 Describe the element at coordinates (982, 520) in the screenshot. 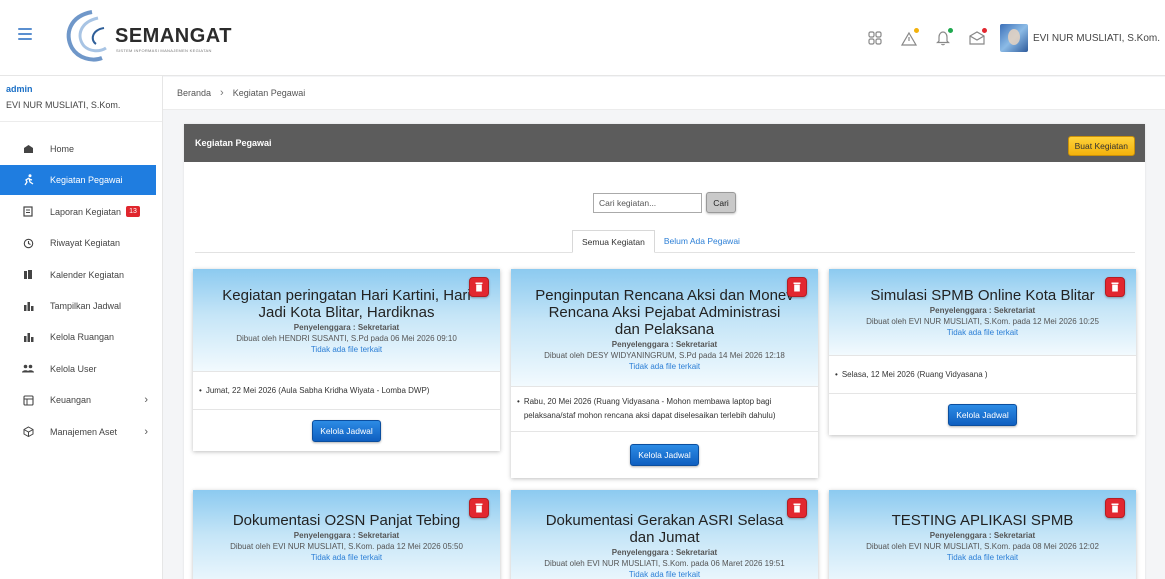

I see `card-title: TESTING APLIKASI SPMB` at that location.